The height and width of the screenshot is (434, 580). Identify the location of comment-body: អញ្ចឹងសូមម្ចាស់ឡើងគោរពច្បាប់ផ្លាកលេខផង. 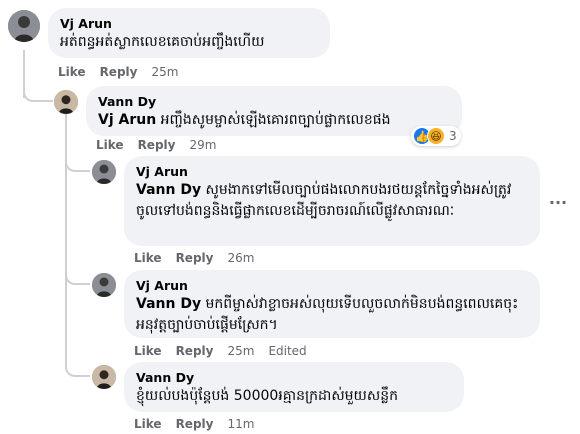
(273, 120).